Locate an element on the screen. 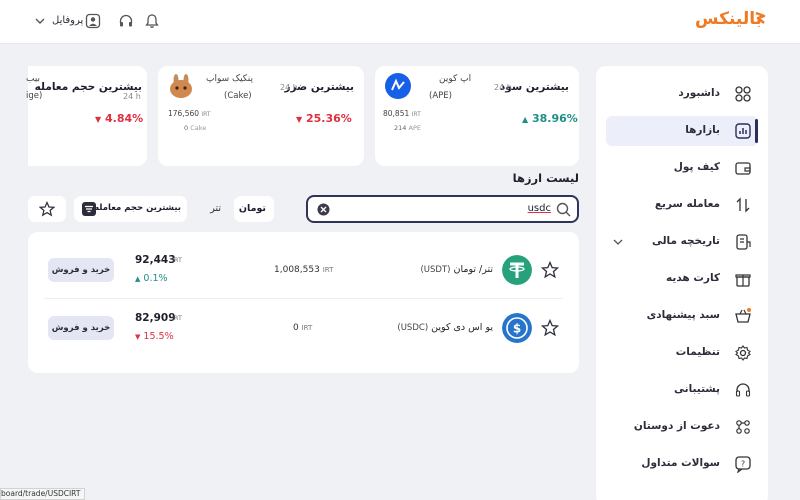  sidebar-item-quick-trade: معامله سریع is located at coordinates (682, 205).